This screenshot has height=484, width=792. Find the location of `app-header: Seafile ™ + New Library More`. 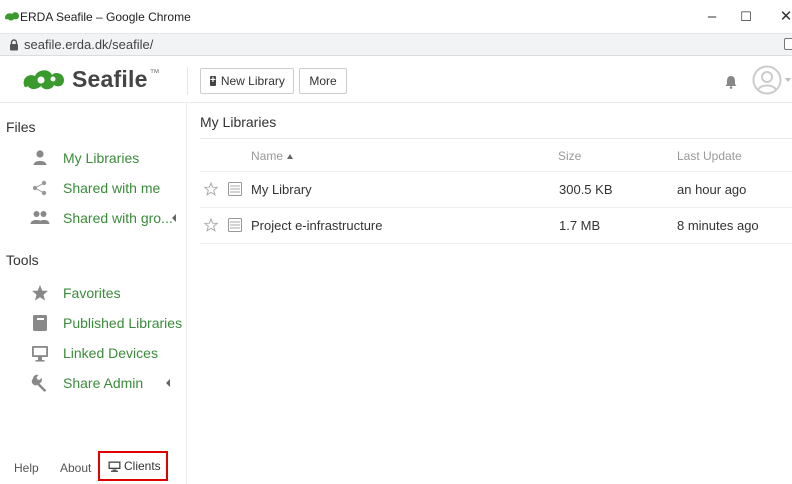

app-header: Seafile ™ + New Library More is located at coordinates (396, 79).